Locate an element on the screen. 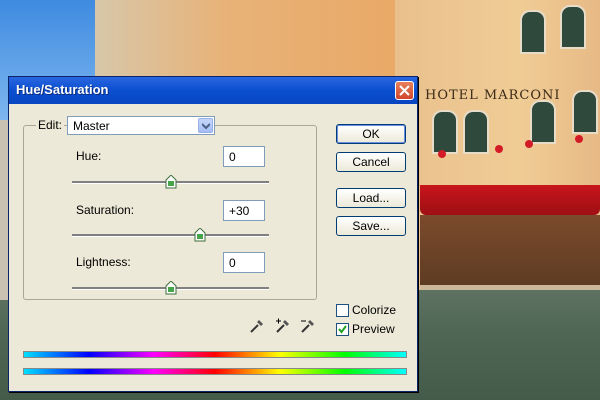 The image size is (600, 400). preview-label: Preview is located at coordinates (373, 329).